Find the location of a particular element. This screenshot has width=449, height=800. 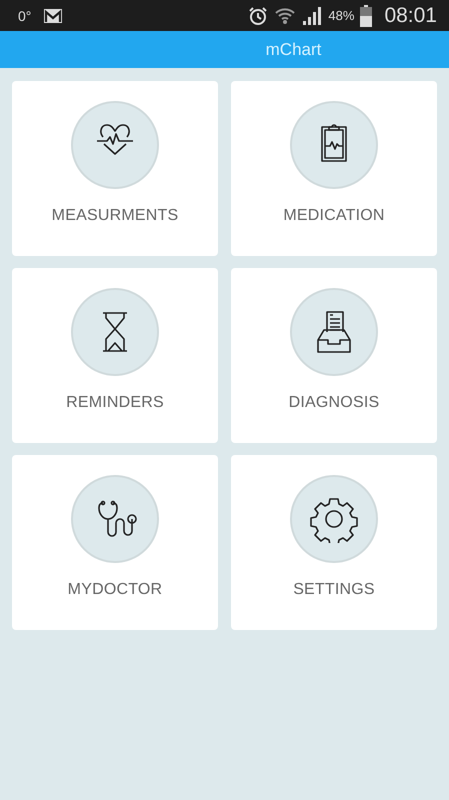

menu-tile: DIAGNOSIS is located at coordinates (334, 355).